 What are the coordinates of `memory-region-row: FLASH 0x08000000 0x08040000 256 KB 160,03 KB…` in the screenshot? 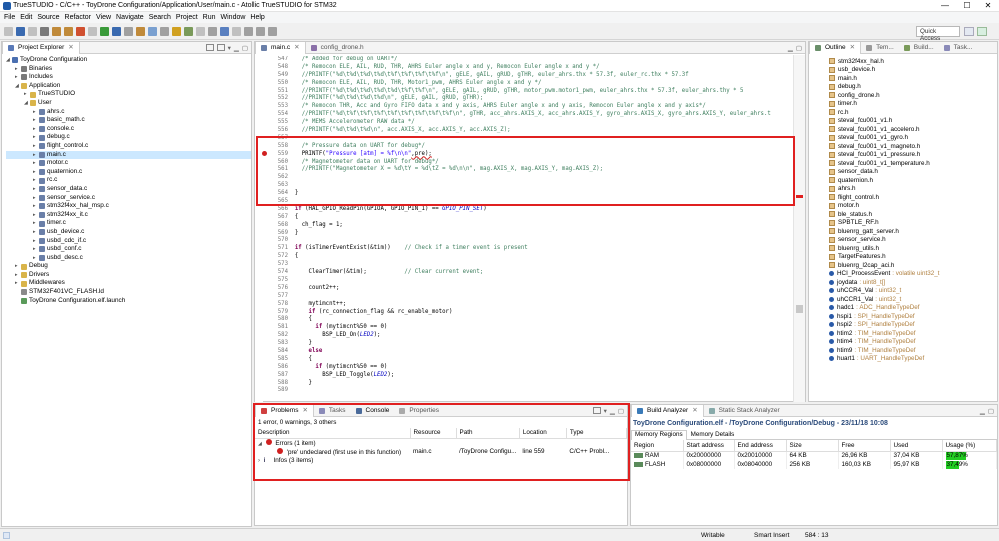 It's located at (814, 464).